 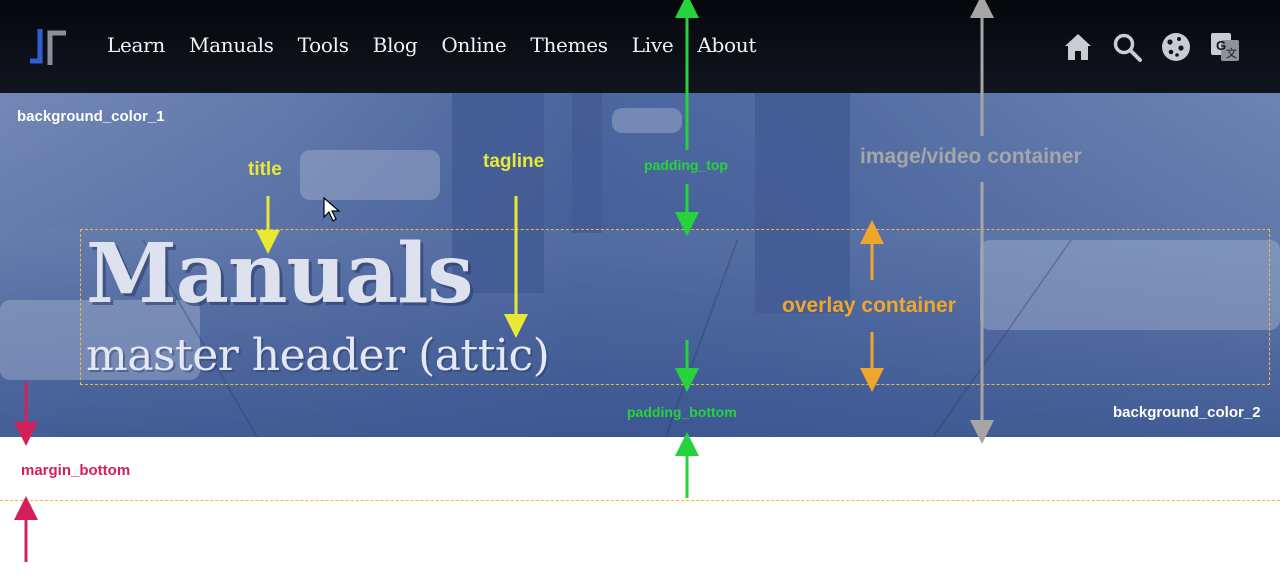 What do you see at coordinates (332, 209) in the screenshot?
I see `mouse-cursor-icon` at bounding box center [332, 209].